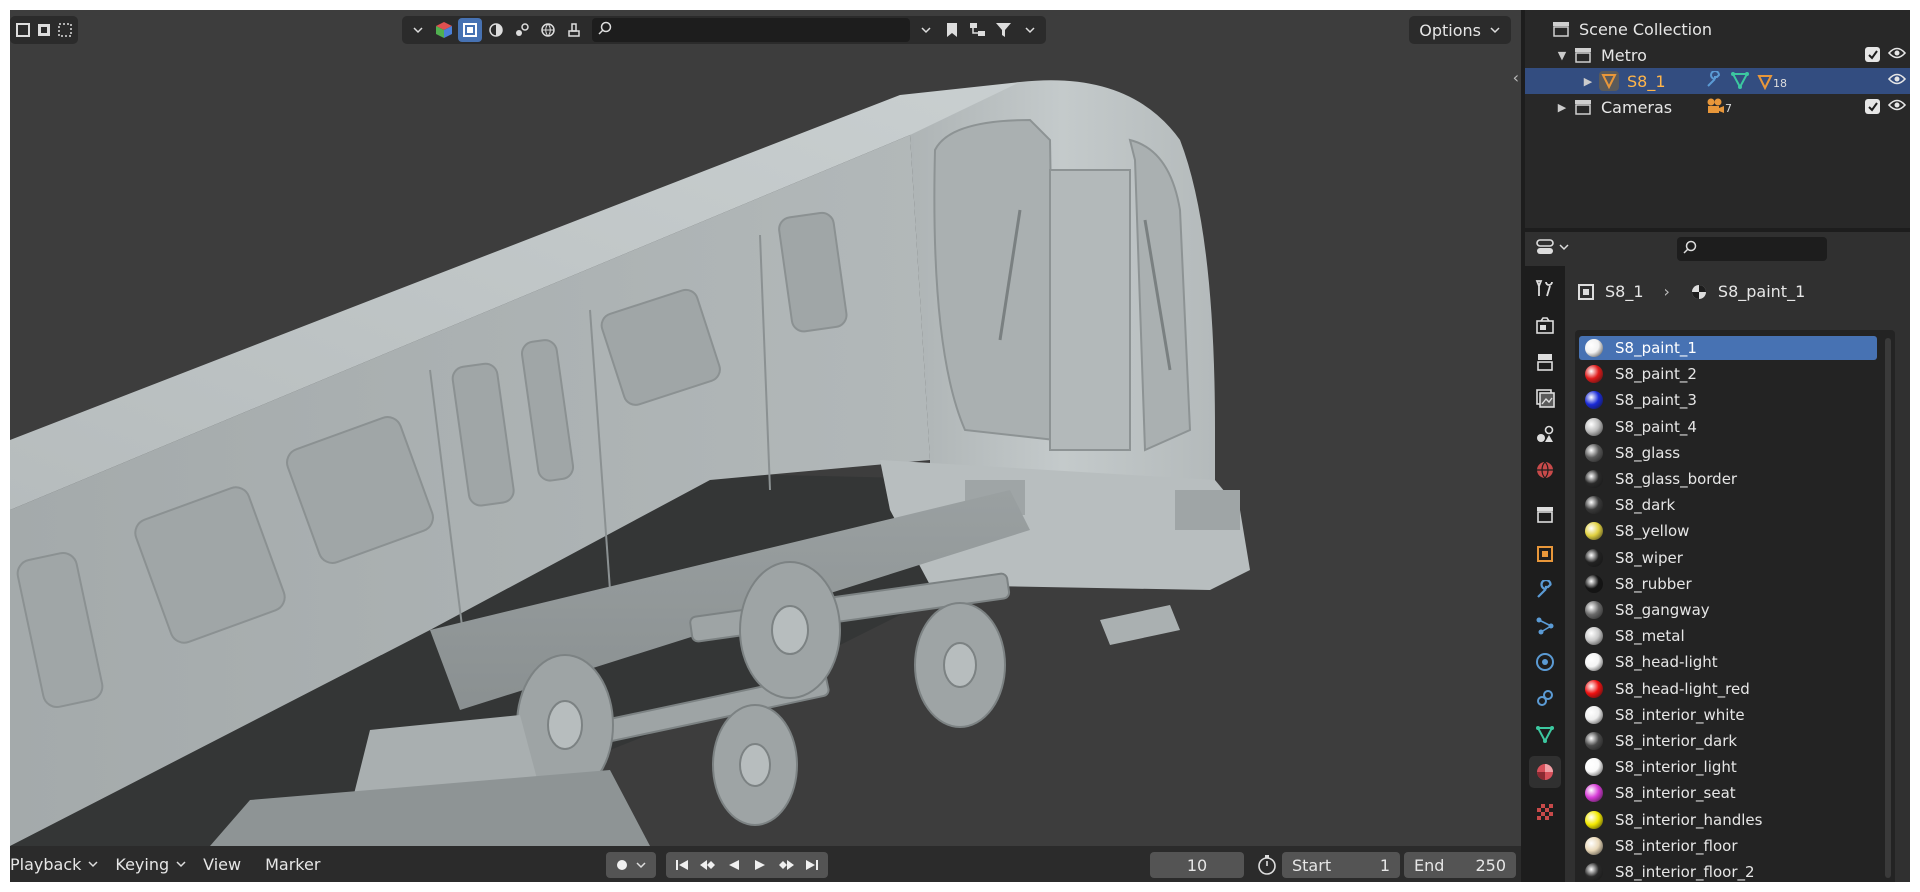  Describe the element at coordinates (64, 30) in the screenshot. I see `select-subtract-icon` at that location.